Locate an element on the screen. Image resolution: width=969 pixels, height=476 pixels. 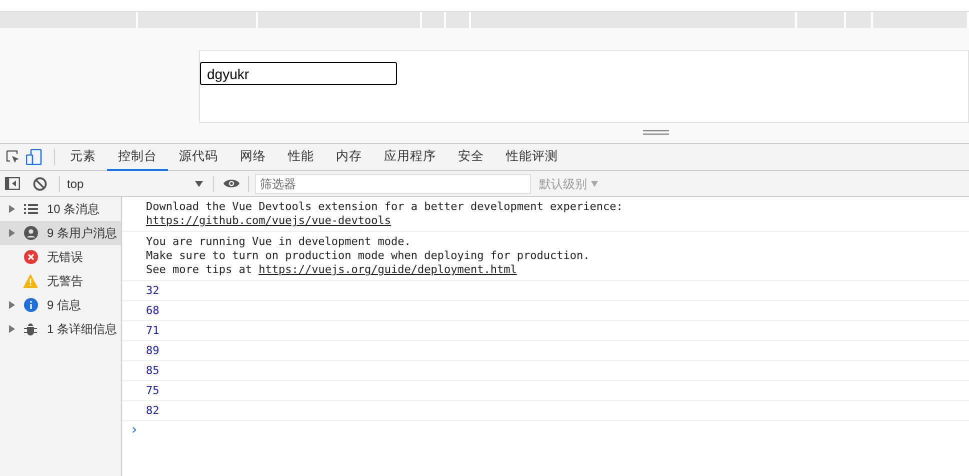
warning-icon is located at coordinates (30, 281).